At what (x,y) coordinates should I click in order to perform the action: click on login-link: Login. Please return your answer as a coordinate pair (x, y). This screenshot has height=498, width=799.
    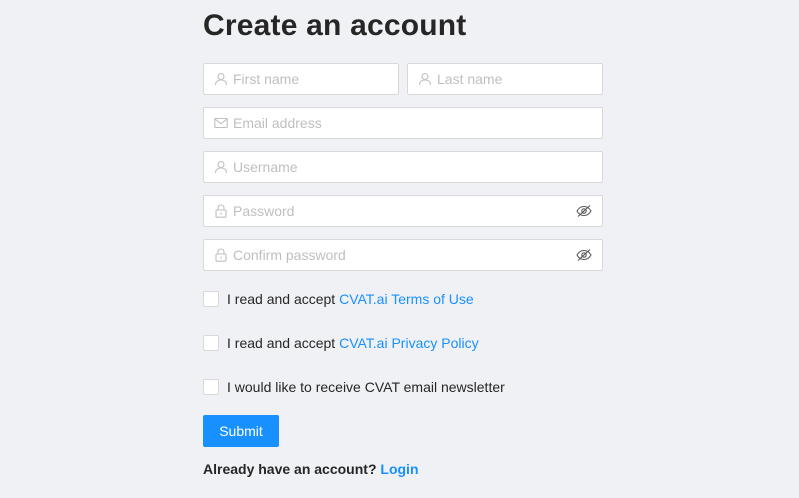
    Looking at the image, I should click on (399, 469).